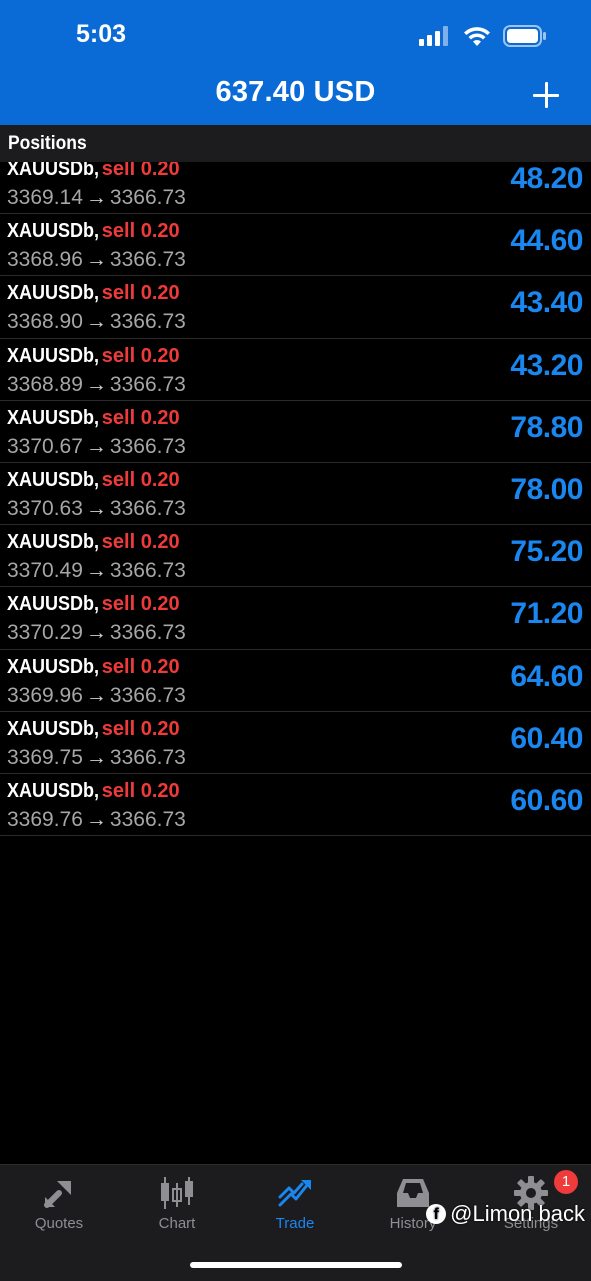 This screenshot has height=1281, width=591. Describe the element at coordinates (546, 489) in the screenshot. I see `position-profit: 78.00` at that location.